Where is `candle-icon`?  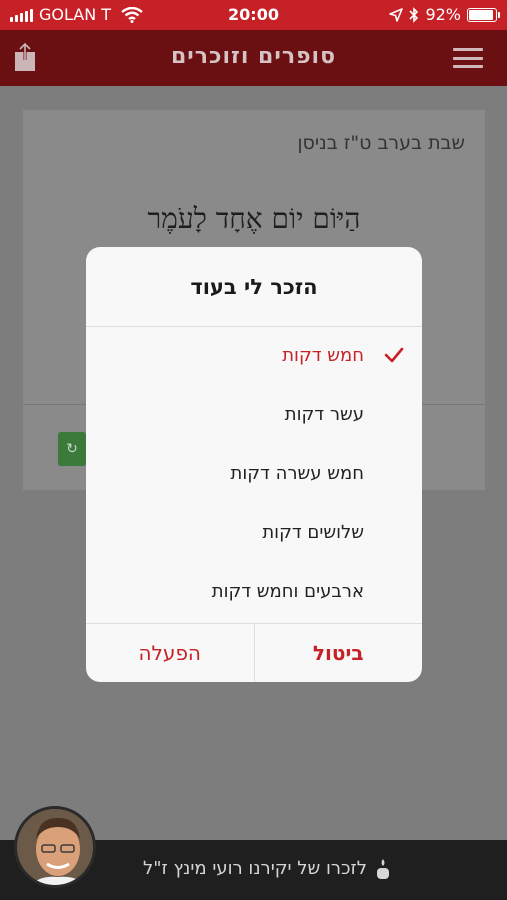 candle-icon is located at coordinates (383, 869).